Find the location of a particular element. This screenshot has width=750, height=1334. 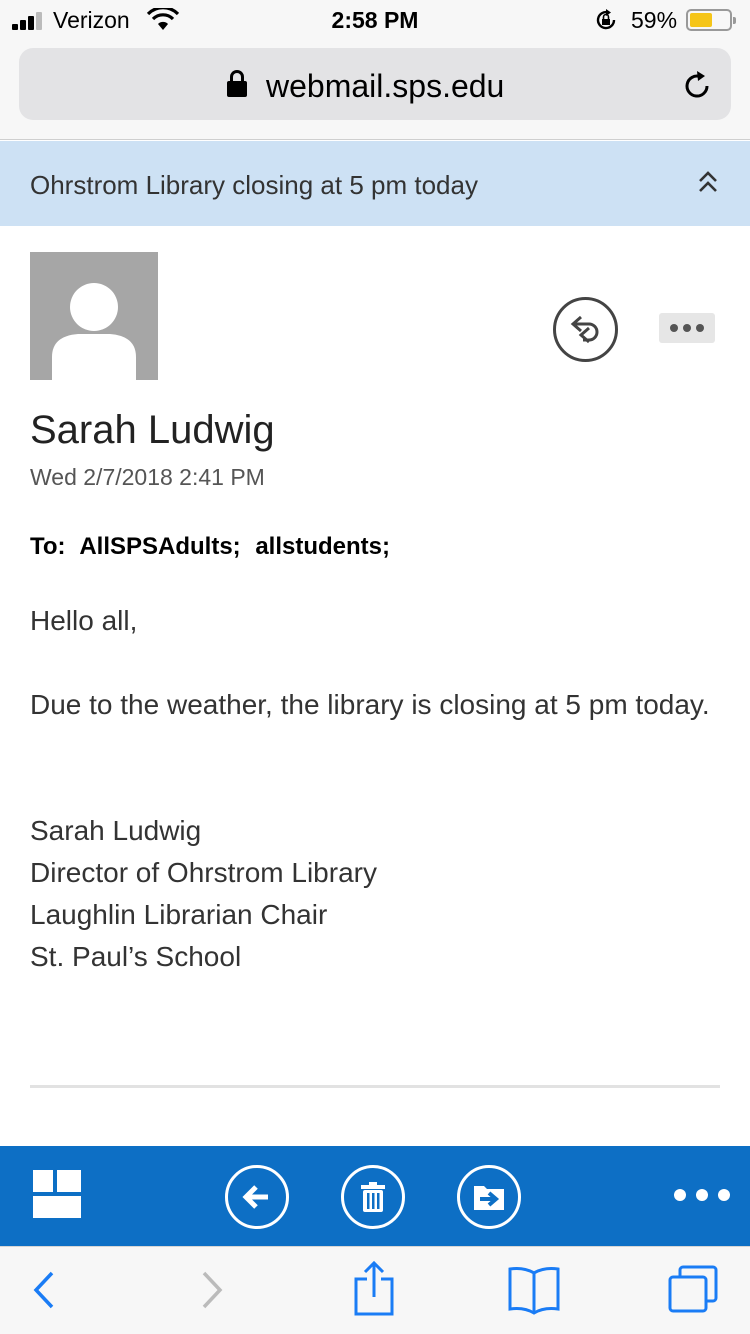

rotation-lock-icon is located at coordinates (606, 19).